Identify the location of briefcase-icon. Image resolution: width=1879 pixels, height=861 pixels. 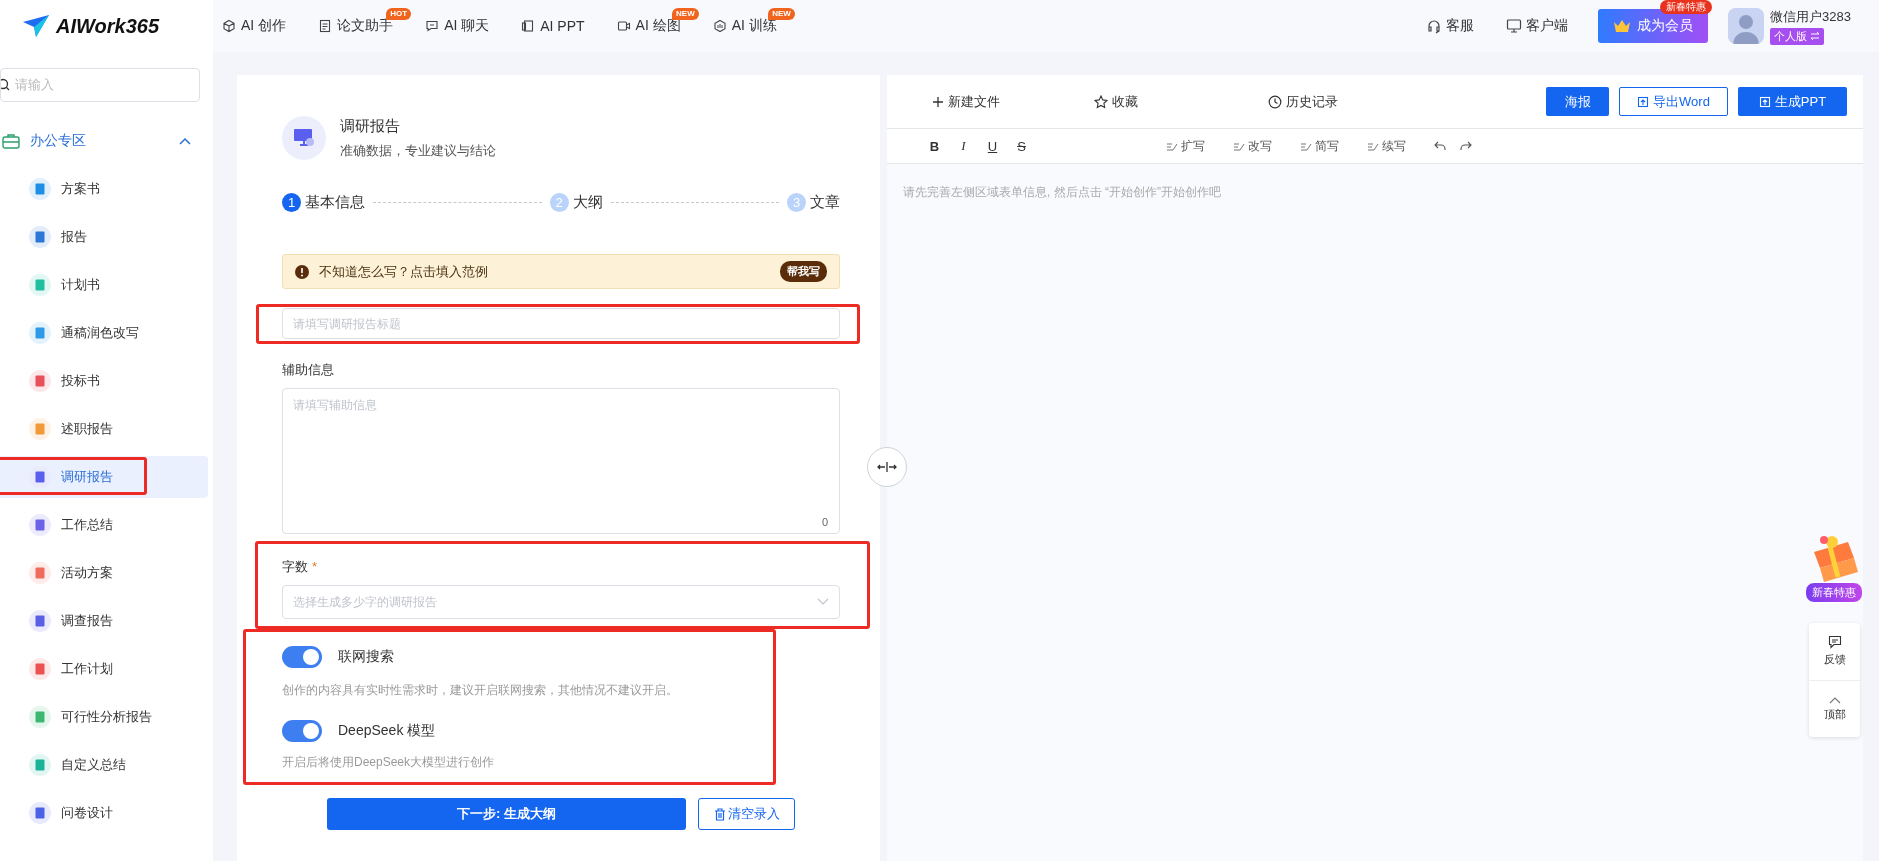
(11, 141).